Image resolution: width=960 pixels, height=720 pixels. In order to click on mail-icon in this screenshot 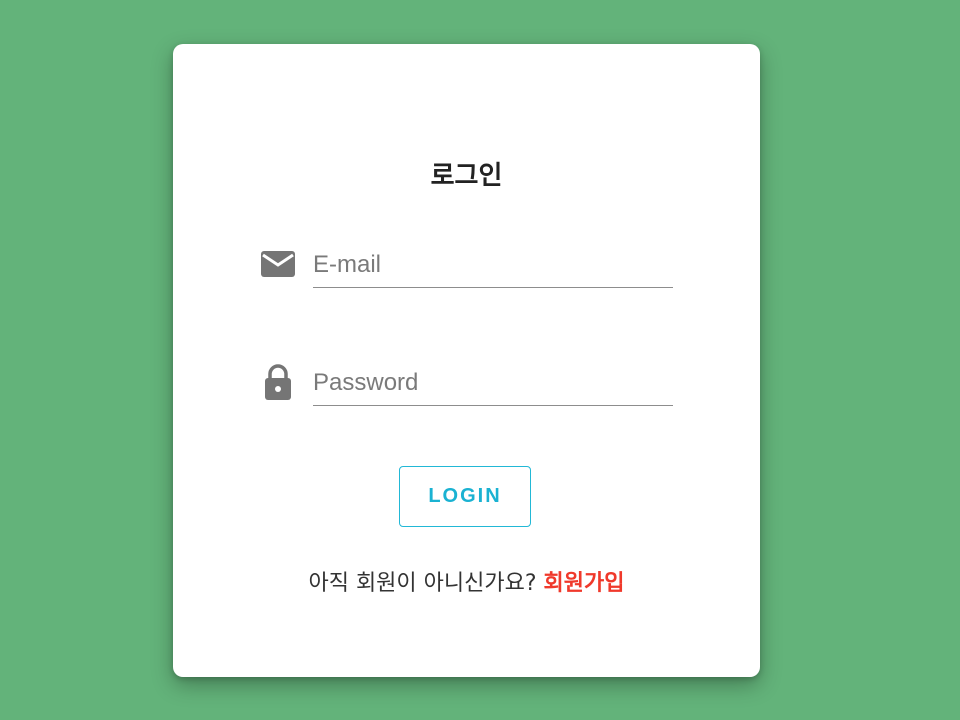, I will do `click(278, 264)`.